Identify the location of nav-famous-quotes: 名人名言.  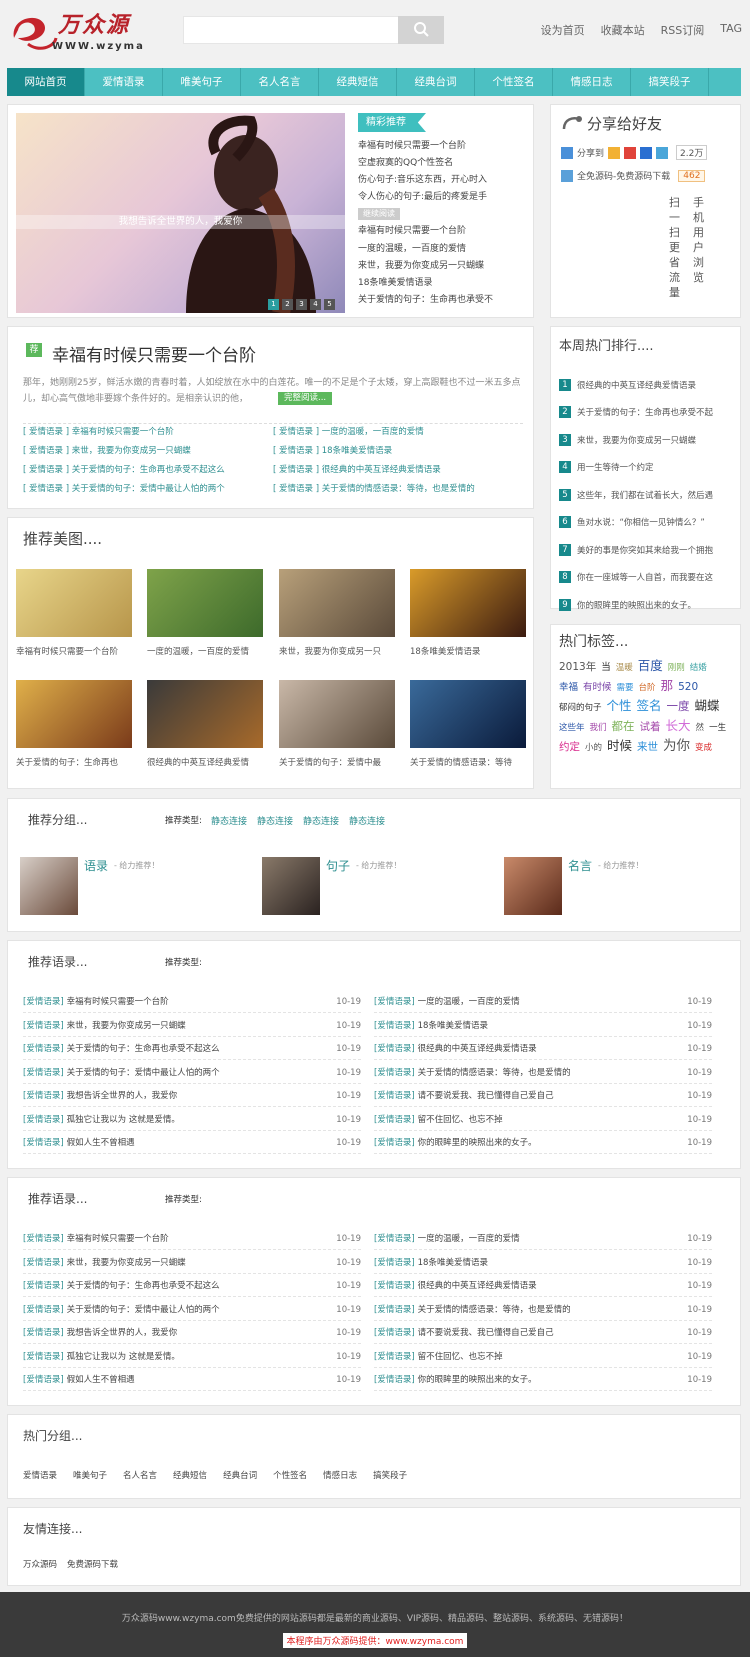
(280, 82).